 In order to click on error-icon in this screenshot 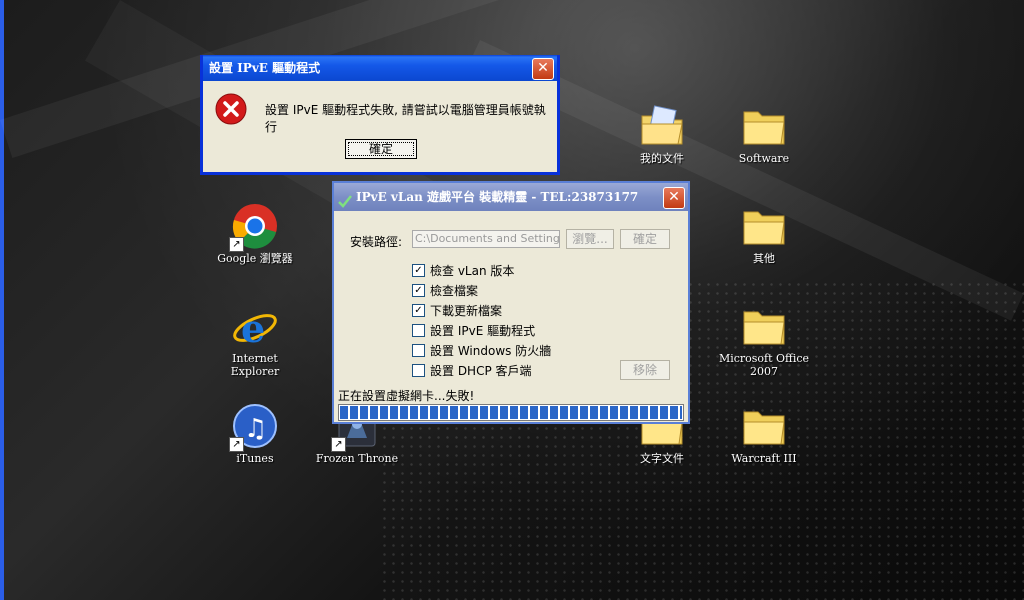, I will do `click(231, 109)`.